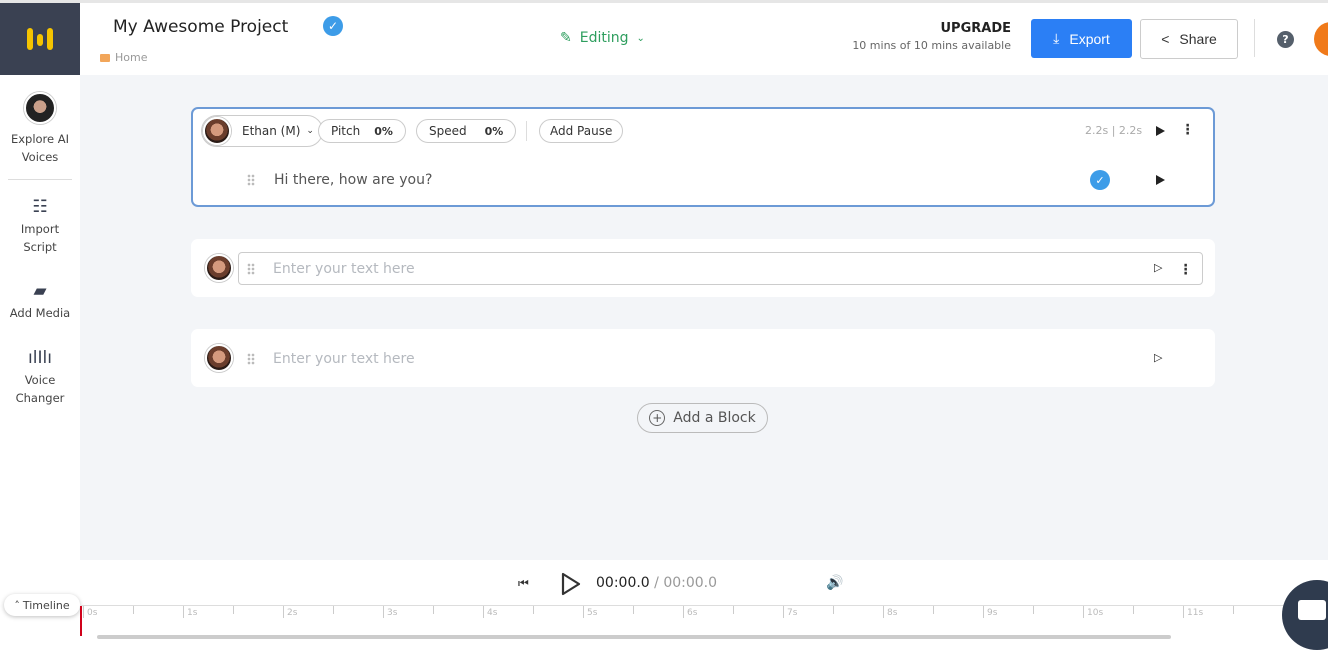 This screenshot has height=650, width=1328. What do you see at coordinates (40, 398) in the screenshot?
I see `label: Changer` at bounding box center [40, 398].